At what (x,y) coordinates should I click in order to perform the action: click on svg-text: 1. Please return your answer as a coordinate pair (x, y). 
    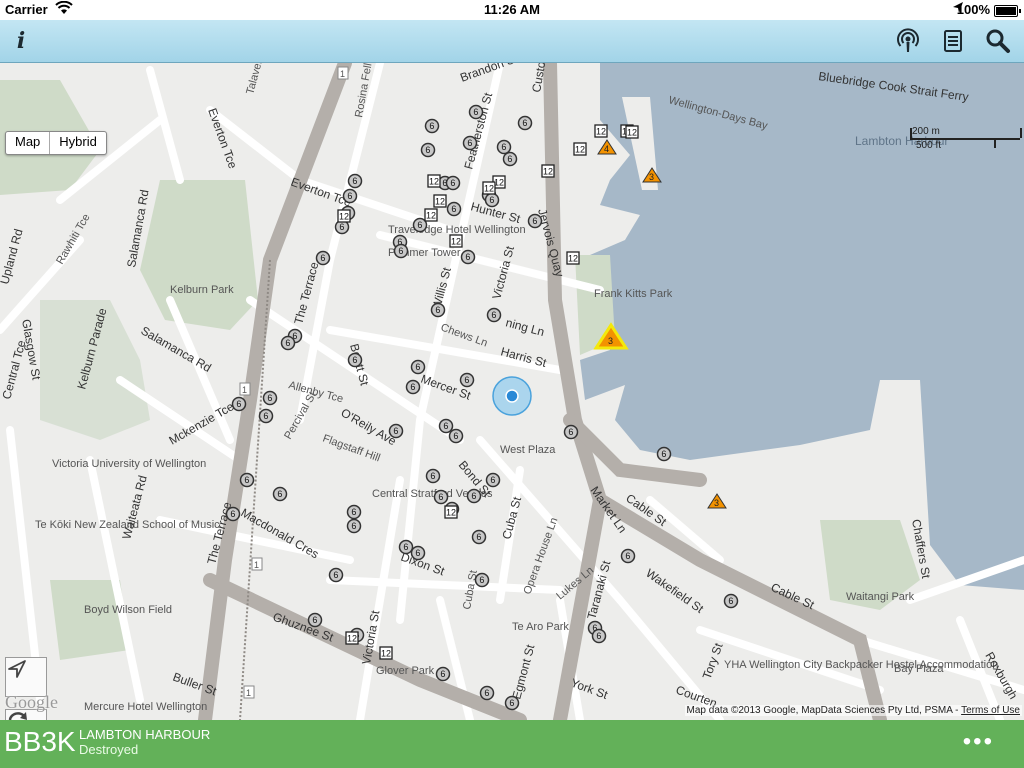
    Looking at the image, I should click on (342, 74).